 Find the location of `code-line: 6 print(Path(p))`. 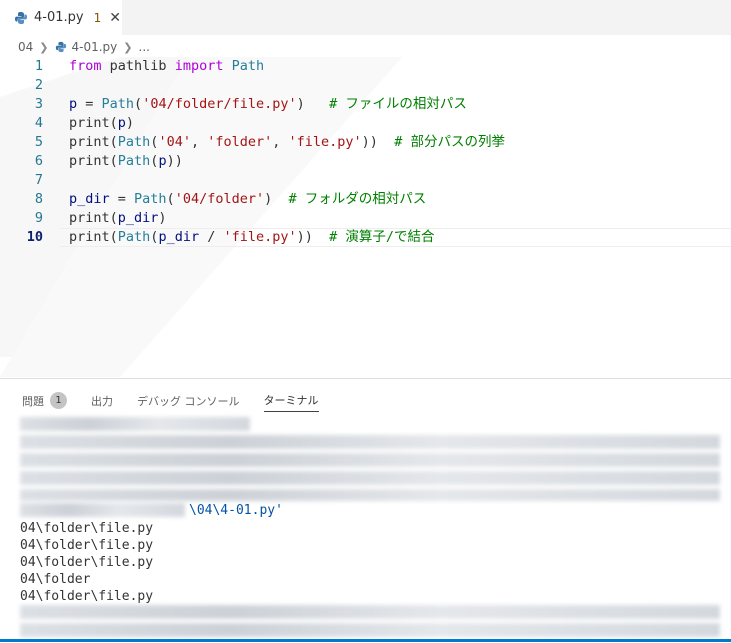

code-line: 6 print(Path(p)) is located at coordinates (365, 161).